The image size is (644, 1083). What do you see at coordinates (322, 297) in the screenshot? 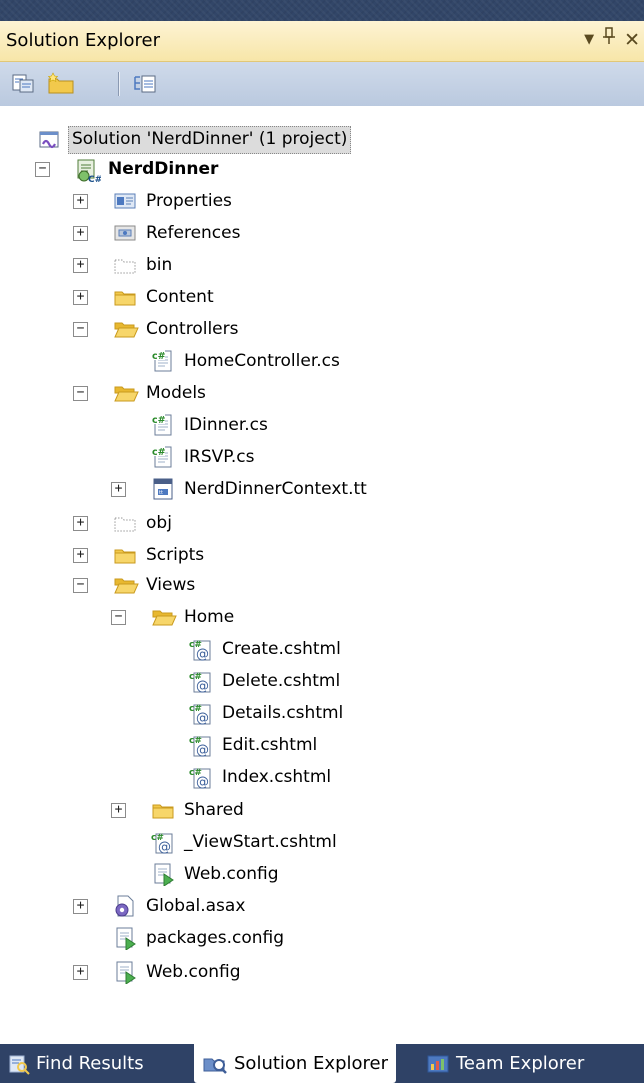
I see `tree-item: + Content` at bounding box center [322, 297].